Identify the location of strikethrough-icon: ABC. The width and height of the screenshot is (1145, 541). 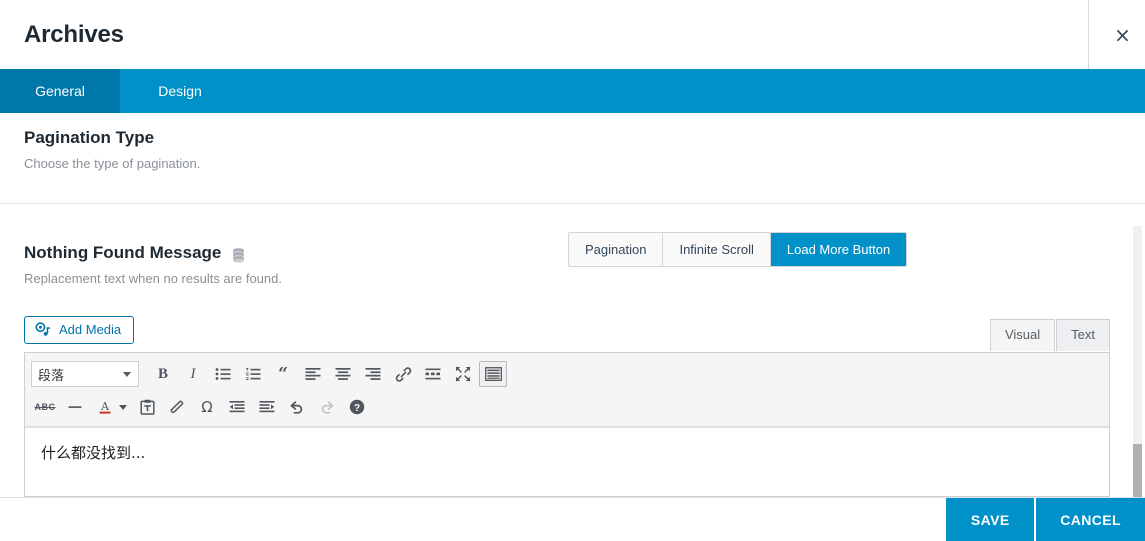
(45, 407).